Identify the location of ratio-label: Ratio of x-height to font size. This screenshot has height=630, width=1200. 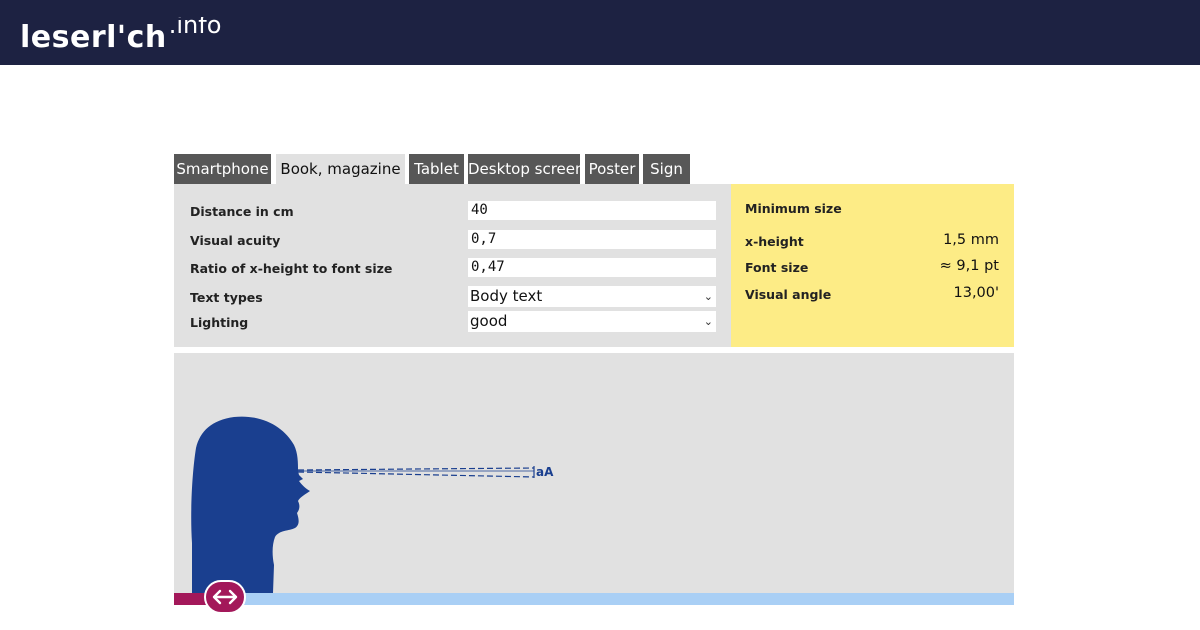
(291, 268).